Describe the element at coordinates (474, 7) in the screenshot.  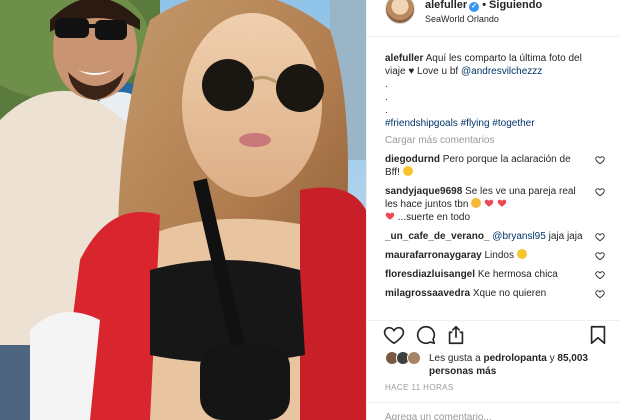
I see `verified-icon: ✓` at that location.